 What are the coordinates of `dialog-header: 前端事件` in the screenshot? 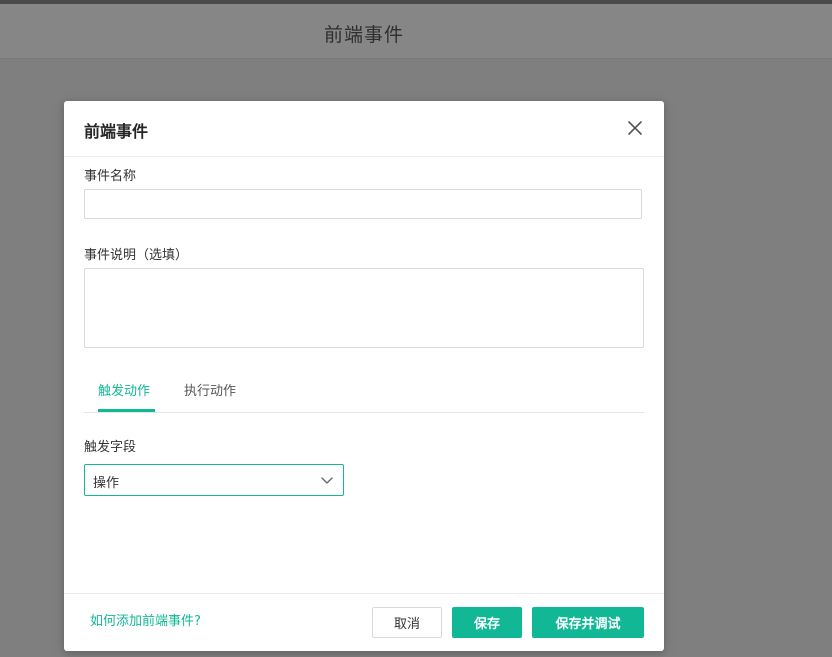 It's located at (364, 129).